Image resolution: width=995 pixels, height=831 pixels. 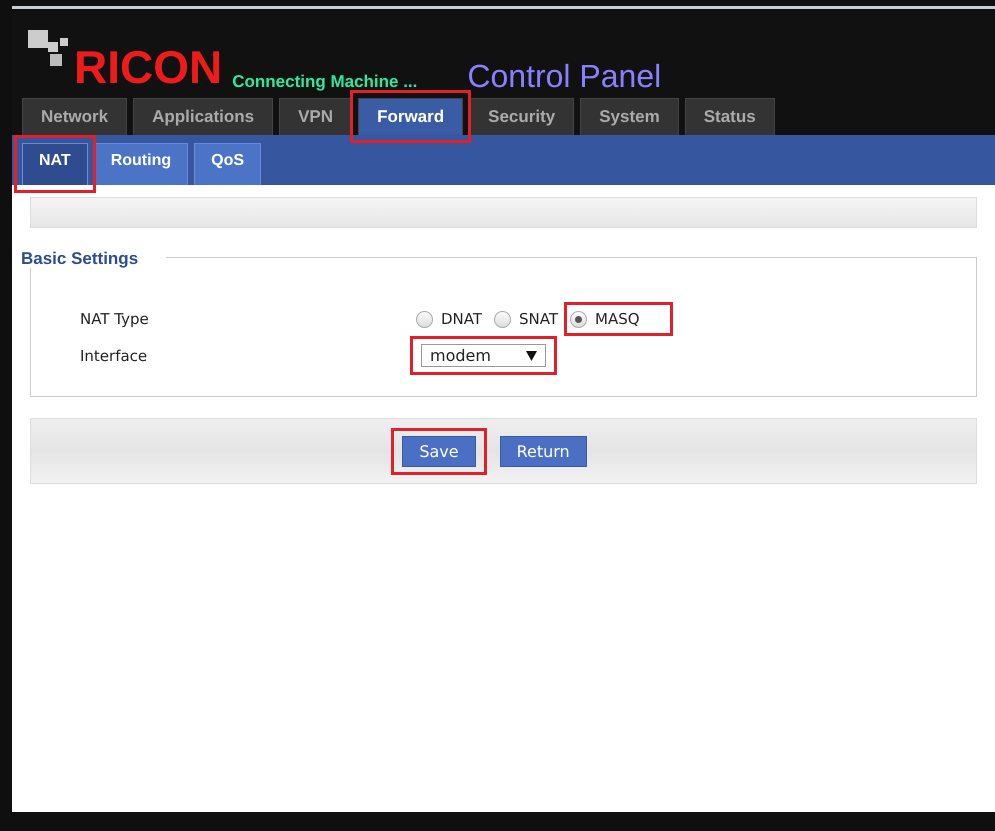 I want to click on menu-tab: Status, so click(x=729, y=116).